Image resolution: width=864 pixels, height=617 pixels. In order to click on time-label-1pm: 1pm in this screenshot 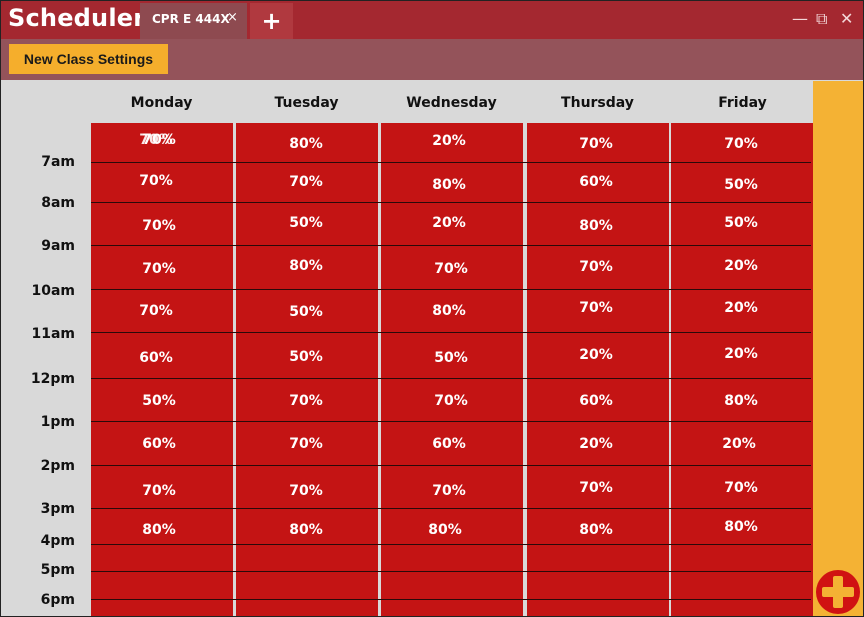, I will do `click(57, 422)`.